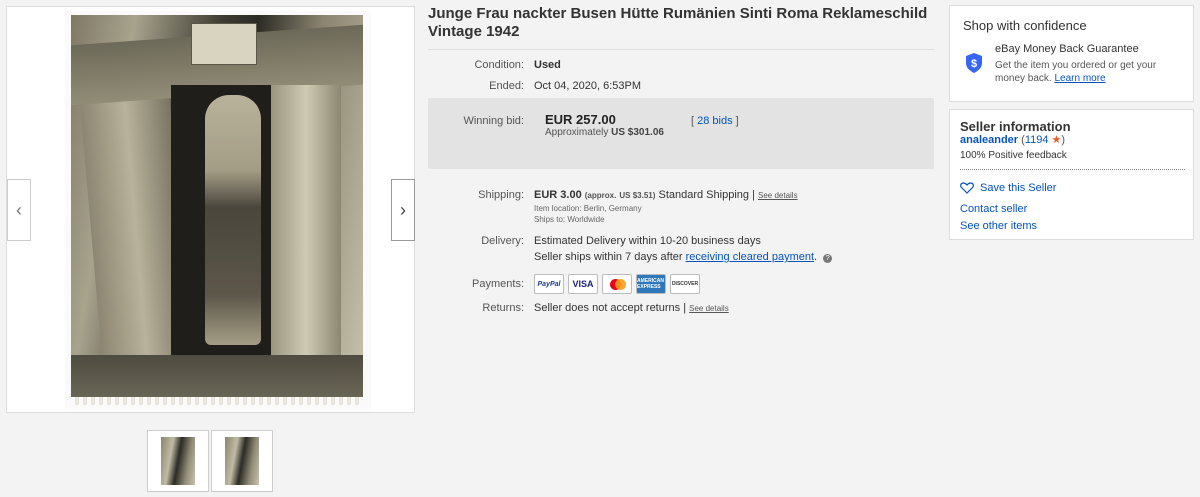 The height and width of the screenshot is (497, 1200). What do you see at coordinates (1079, 78) in the screenshot?
I see `learn-more-link: Learn more` at bounding box center [1079, 78].